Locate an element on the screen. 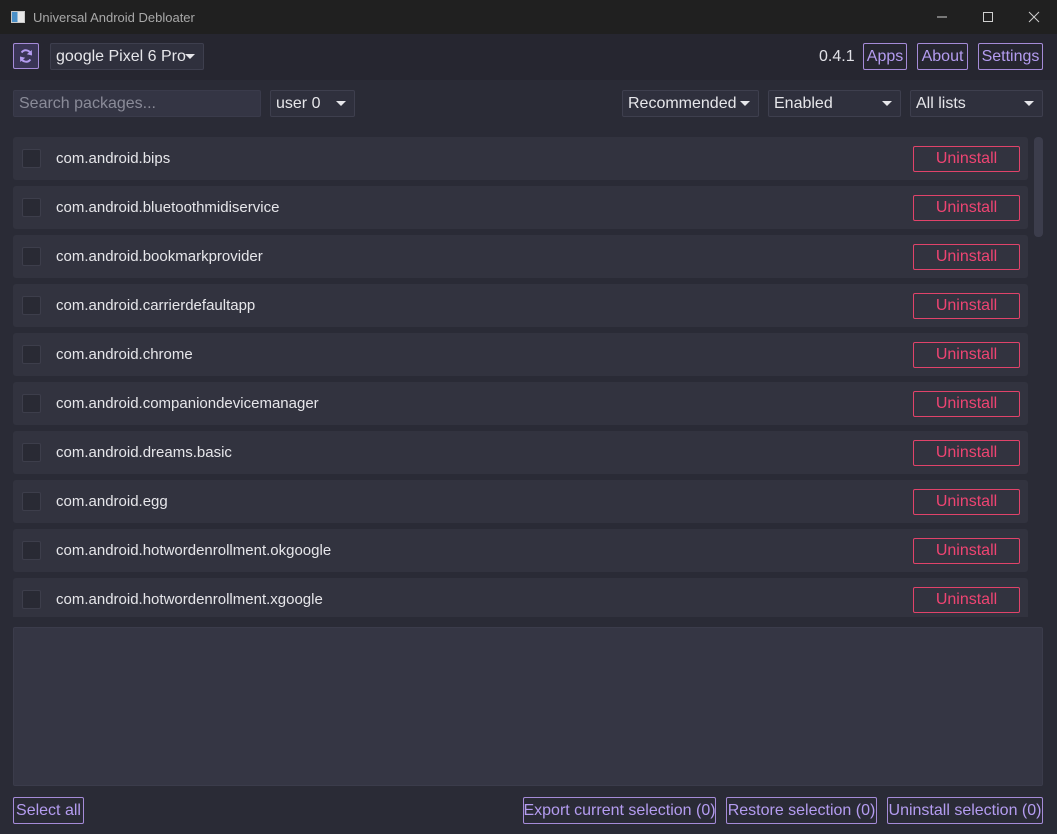 This screenshot has height=834, width=1057. settings-button: Settings is located at coordinates (1010, 56).